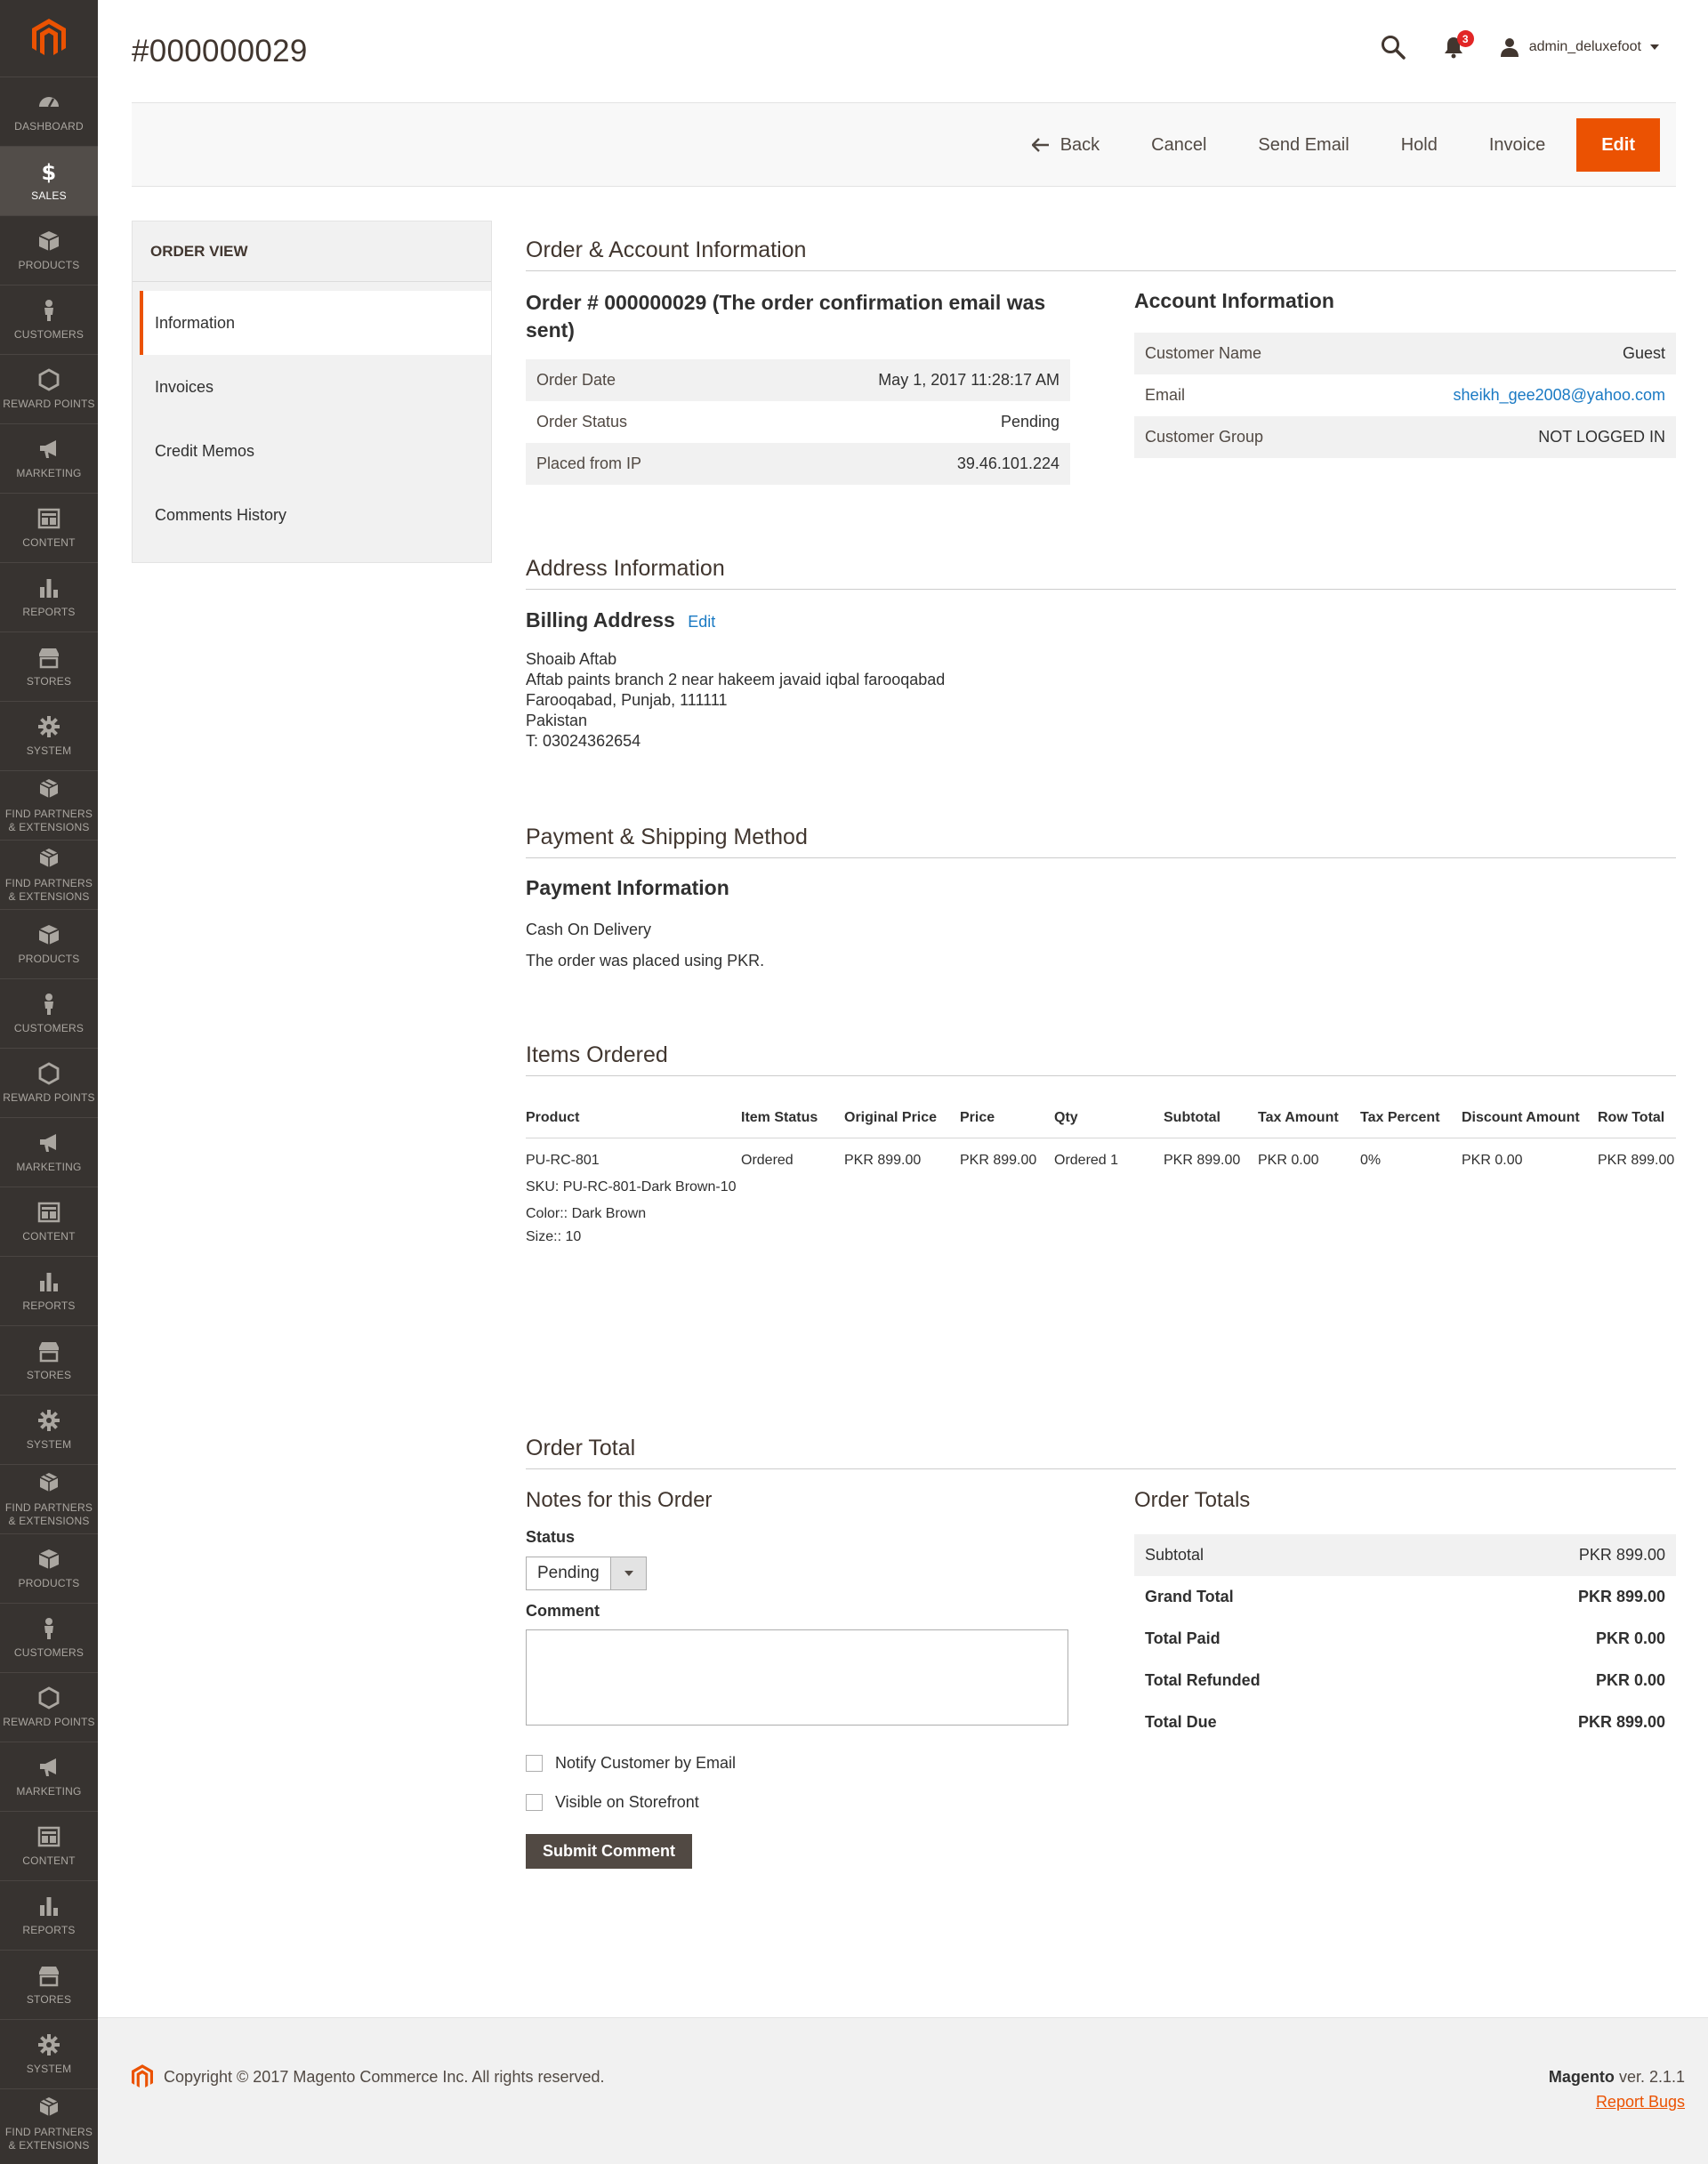  I want to click on sidebar-item-label: STORES, so click(49, 1999).